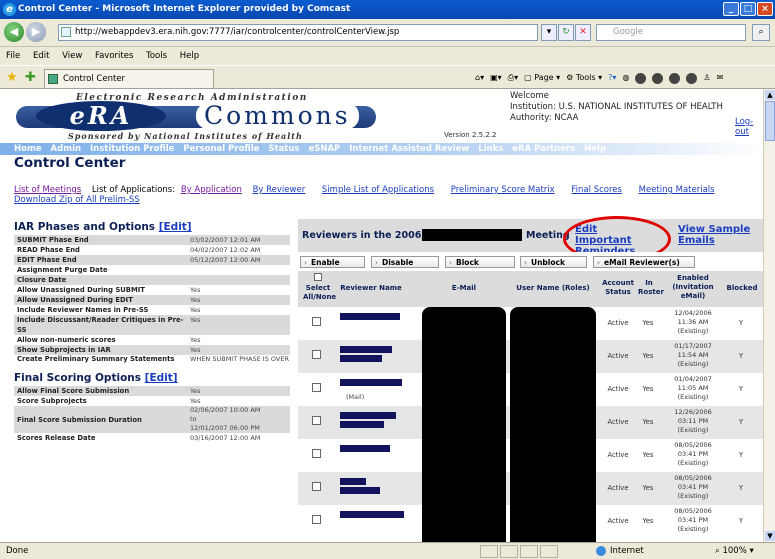 Image resolution: width=775 pixels, height=559 pixels. Describe the element at coordinates (596, 190) in the screenshot. I see `final-scores-link: Final Scores` at that location.